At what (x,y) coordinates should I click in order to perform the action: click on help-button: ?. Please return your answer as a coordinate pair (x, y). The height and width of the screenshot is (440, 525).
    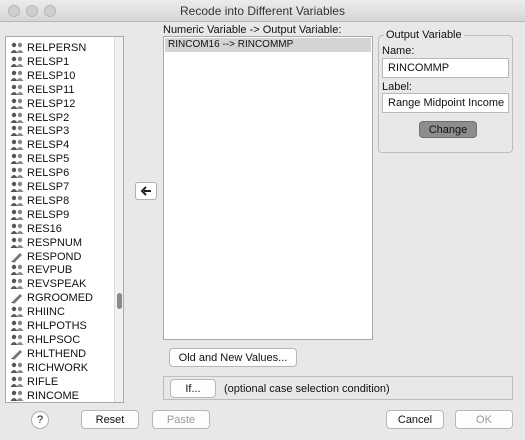
    Looking at the image, I should click on (40, 420).